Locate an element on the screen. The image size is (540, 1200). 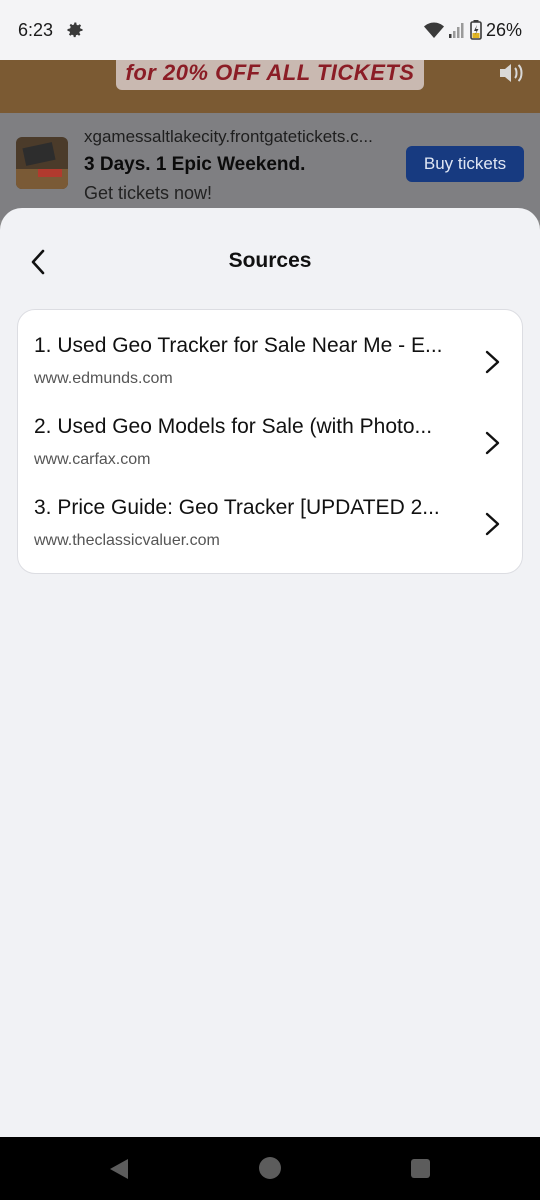
source-domain: www.edmunds.com is located at coordinates (103, 378).